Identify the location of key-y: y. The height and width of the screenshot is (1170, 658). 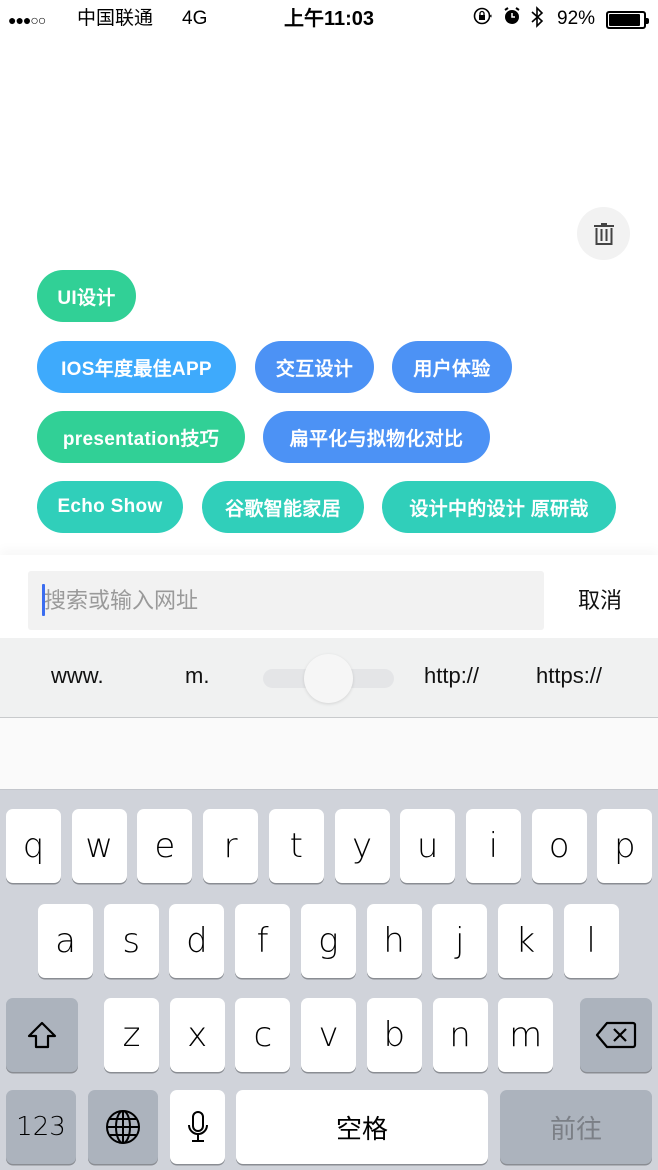
(362, 846).